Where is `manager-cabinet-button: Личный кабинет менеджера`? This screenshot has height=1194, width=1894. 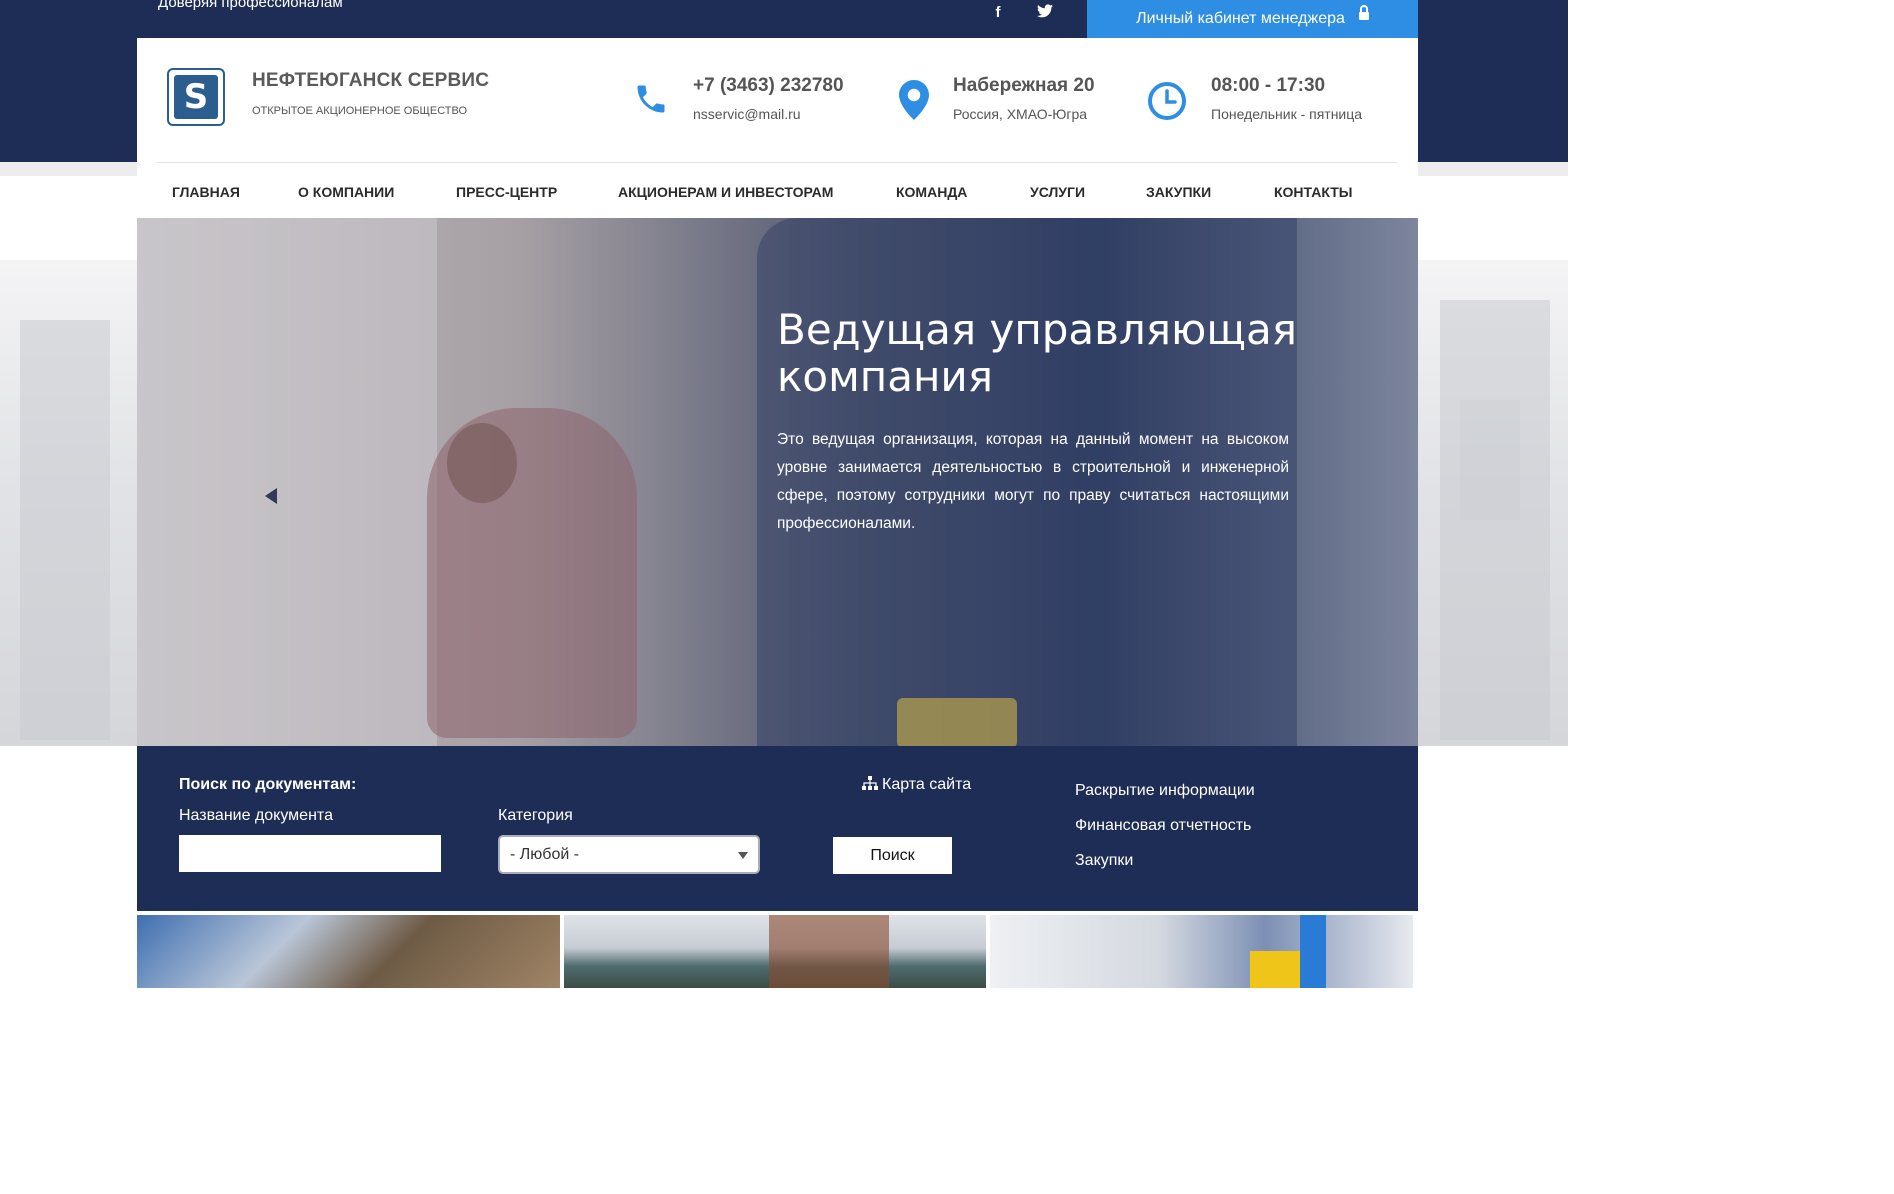 manager-cabinet-button: Личный кабинет менеджера is located at coordinates (1252, 19).